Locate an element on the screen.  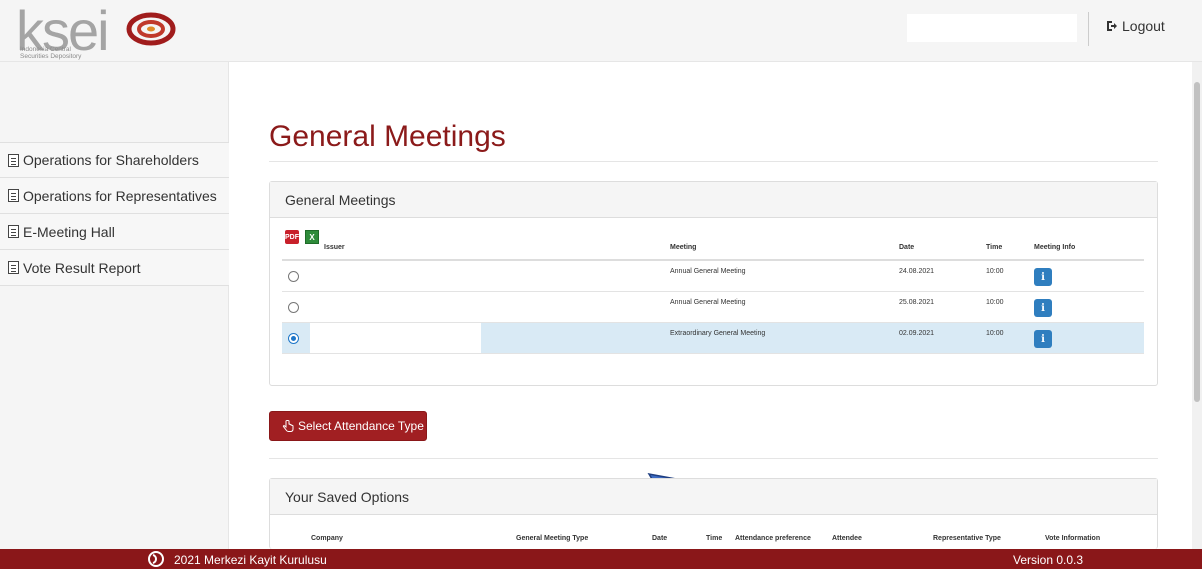
column-header-meeting: Meeting is located at coordinates (683, 247).